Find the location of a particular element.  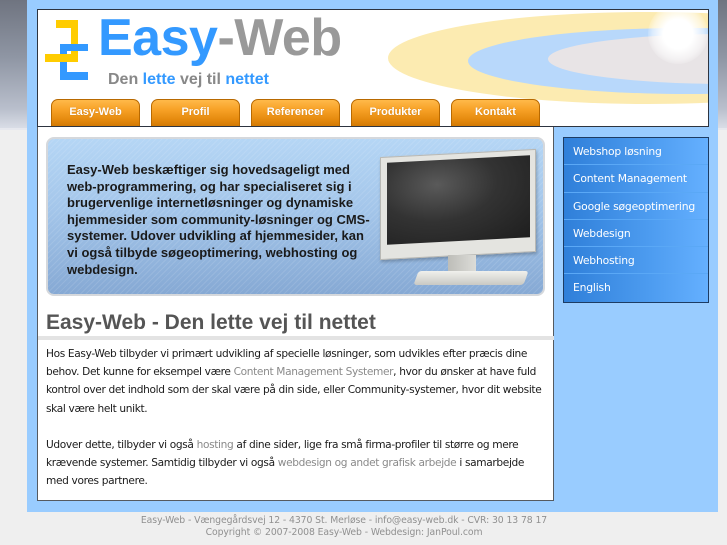

logo-icon is located at coordinates (67, 48).